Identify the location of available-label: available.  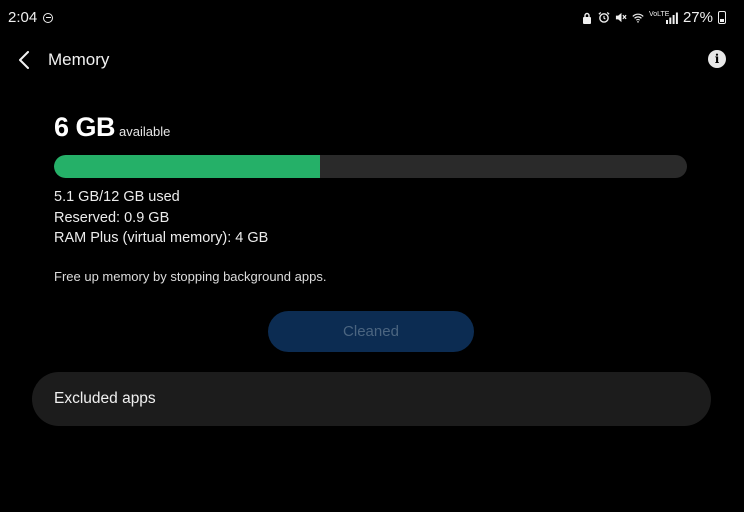
(145, 131).